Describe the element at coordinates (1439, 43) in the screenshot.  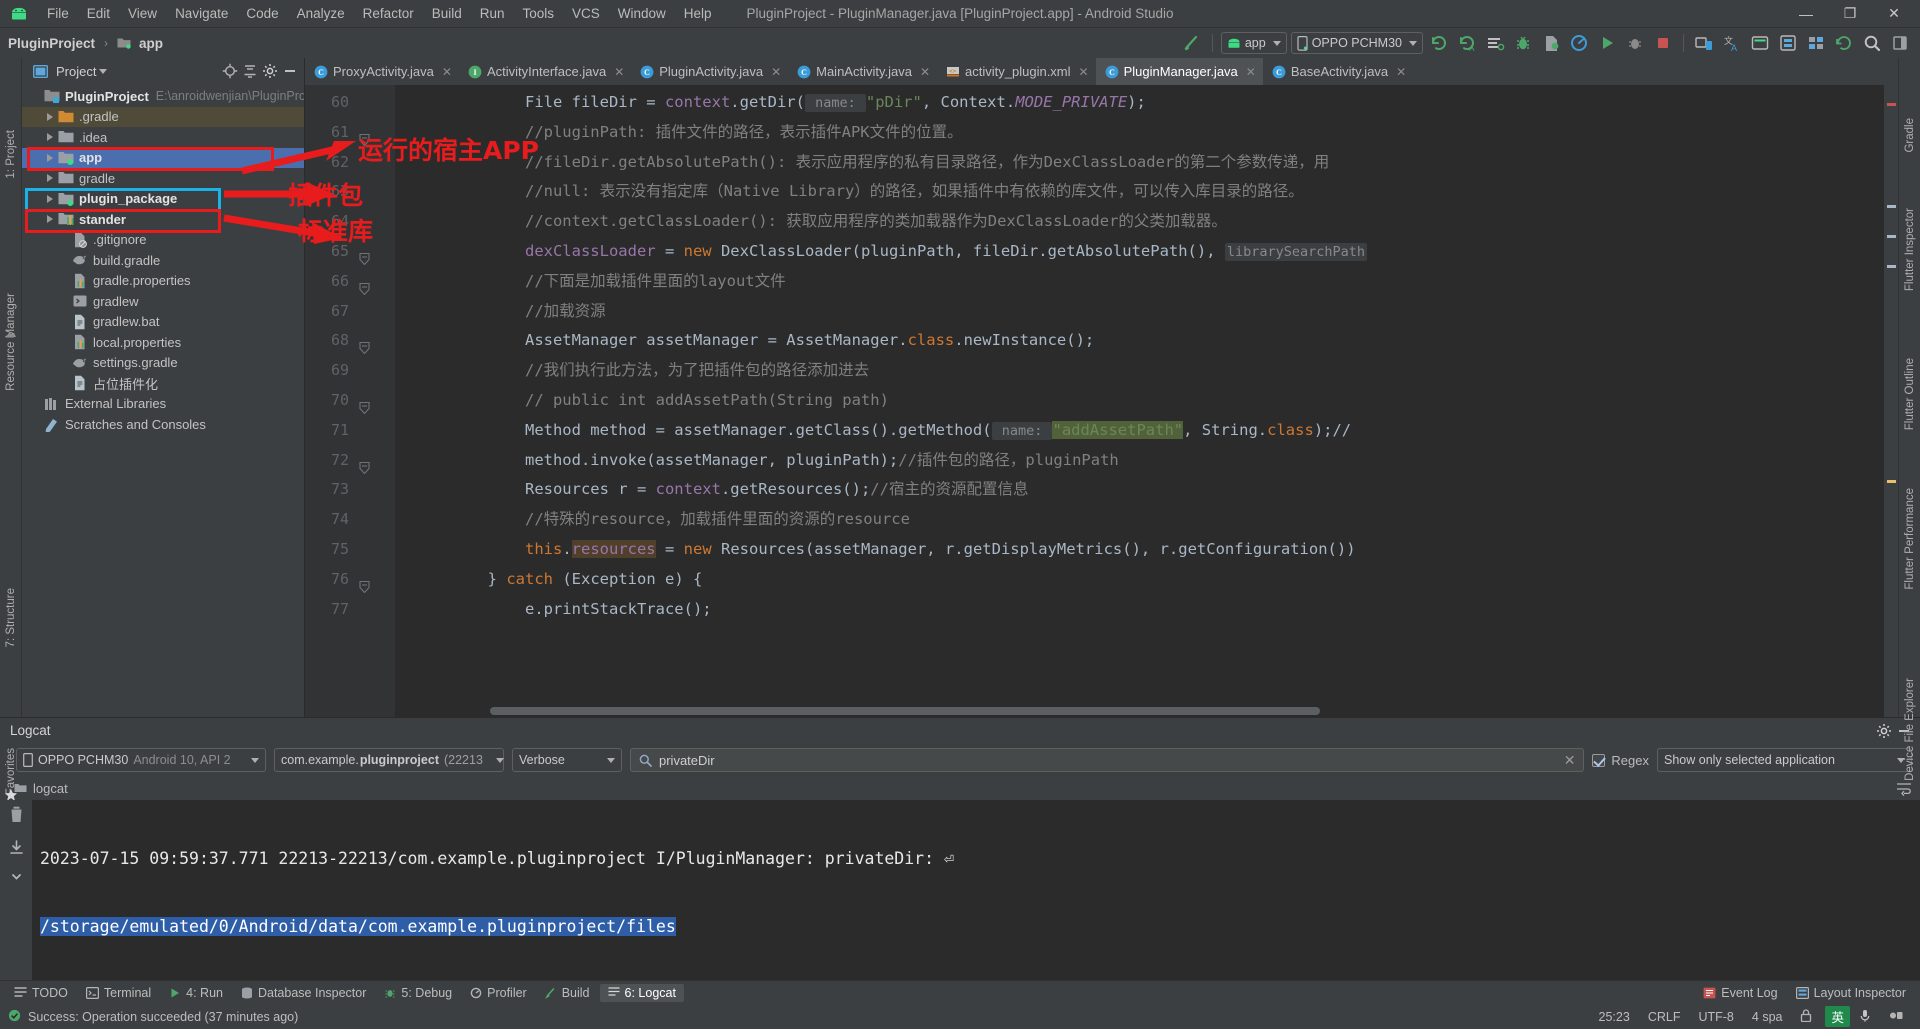
I see `sync-gradle-icon` at that location.